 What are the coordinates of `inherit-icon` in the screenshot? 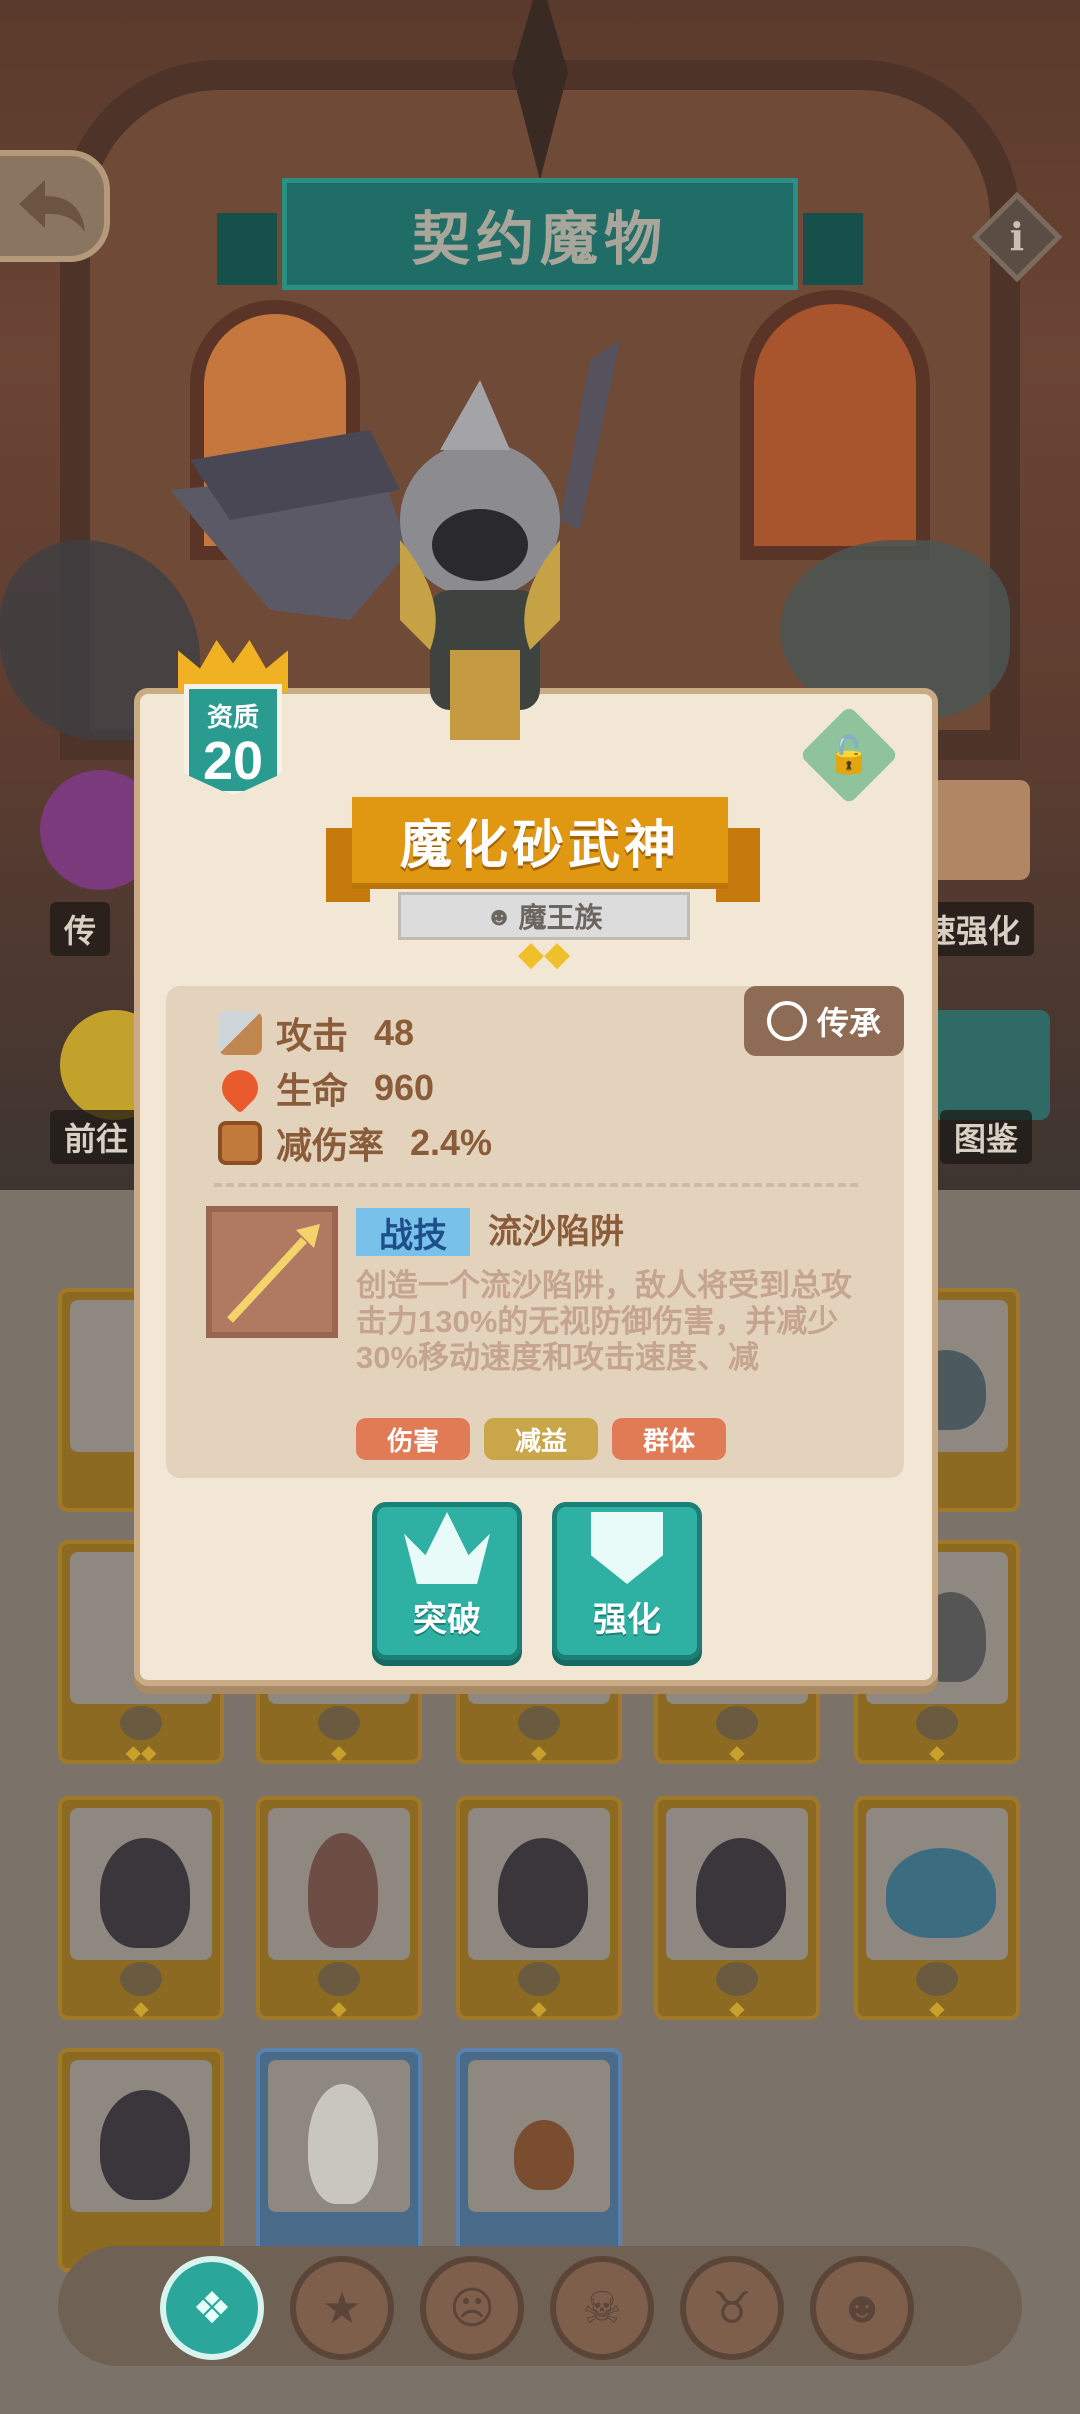 It's located at (786, 1021).